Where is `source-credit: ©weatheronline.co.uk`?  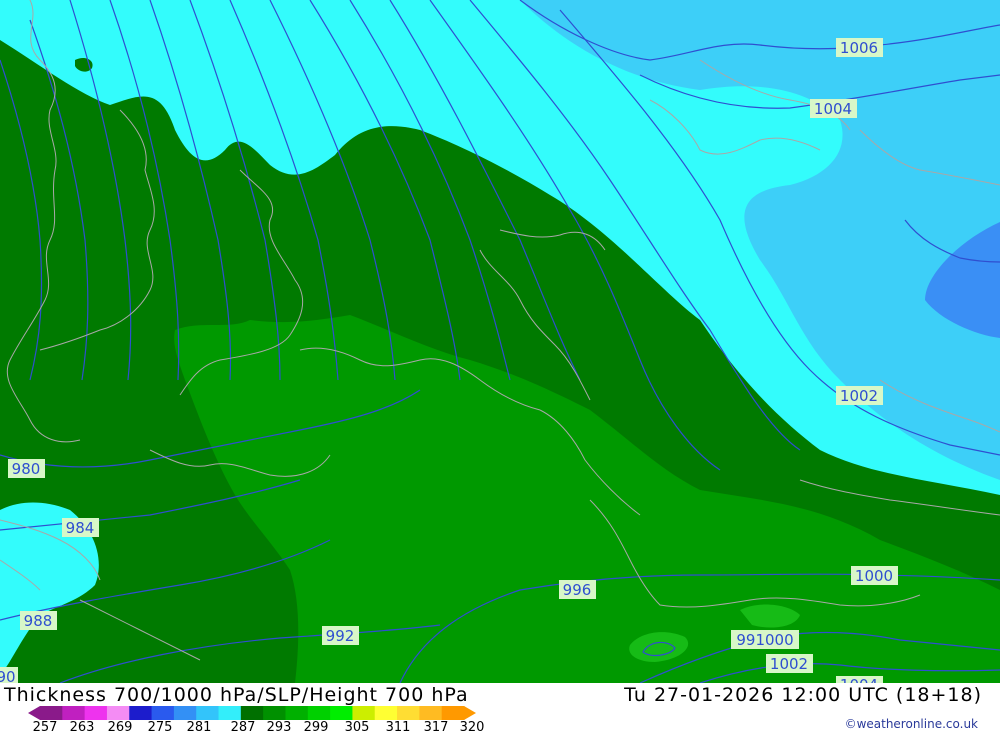
source-credit: ©weatheronline.co.uk is located at coordinates (911, 724).